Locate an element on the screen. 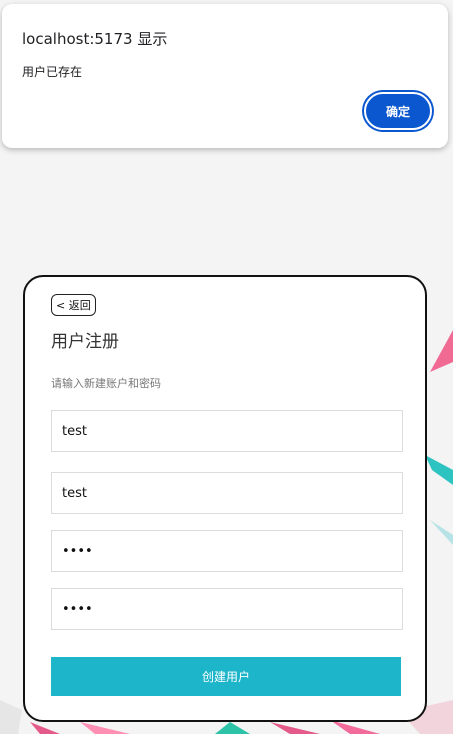  username-input is located at coordinates (227, 431).